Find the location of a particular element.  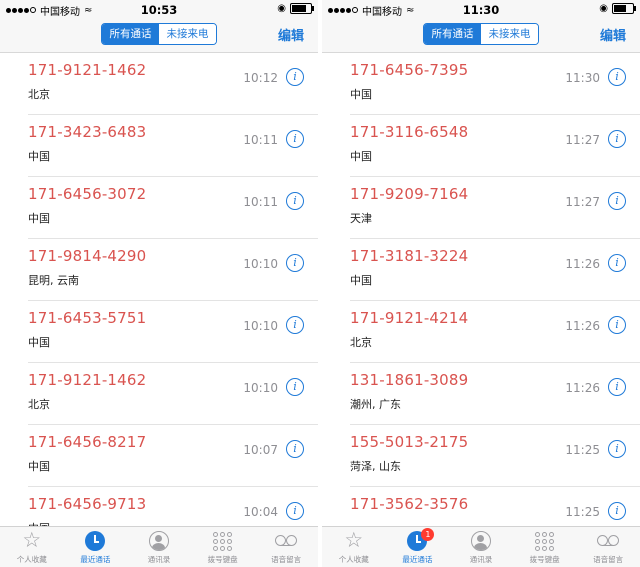

call-row: 171-3562-3576 11:25 i is located at coordinates (495, 507).